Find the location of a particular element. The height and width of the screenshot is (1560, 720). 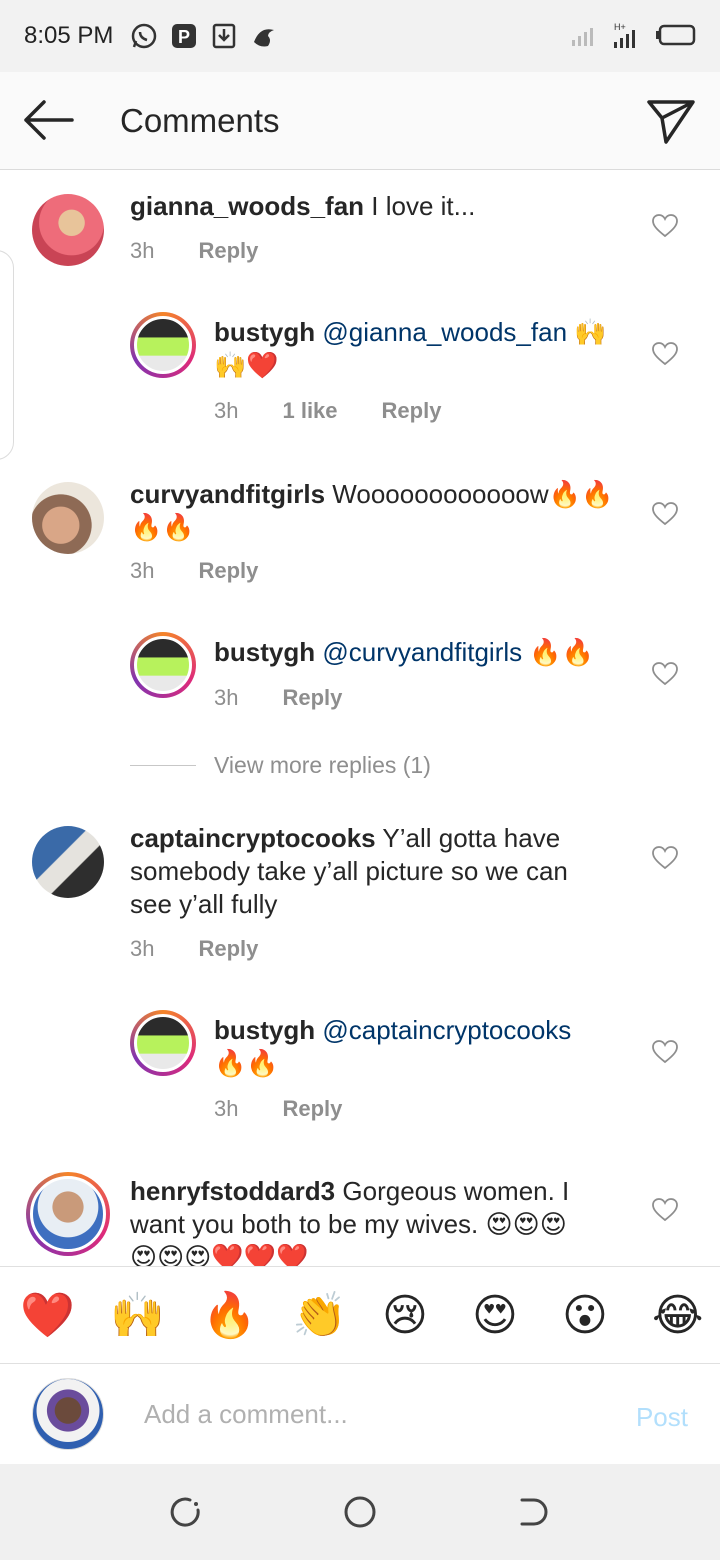

whatsapp-icon is located at coordinates (144, 36).